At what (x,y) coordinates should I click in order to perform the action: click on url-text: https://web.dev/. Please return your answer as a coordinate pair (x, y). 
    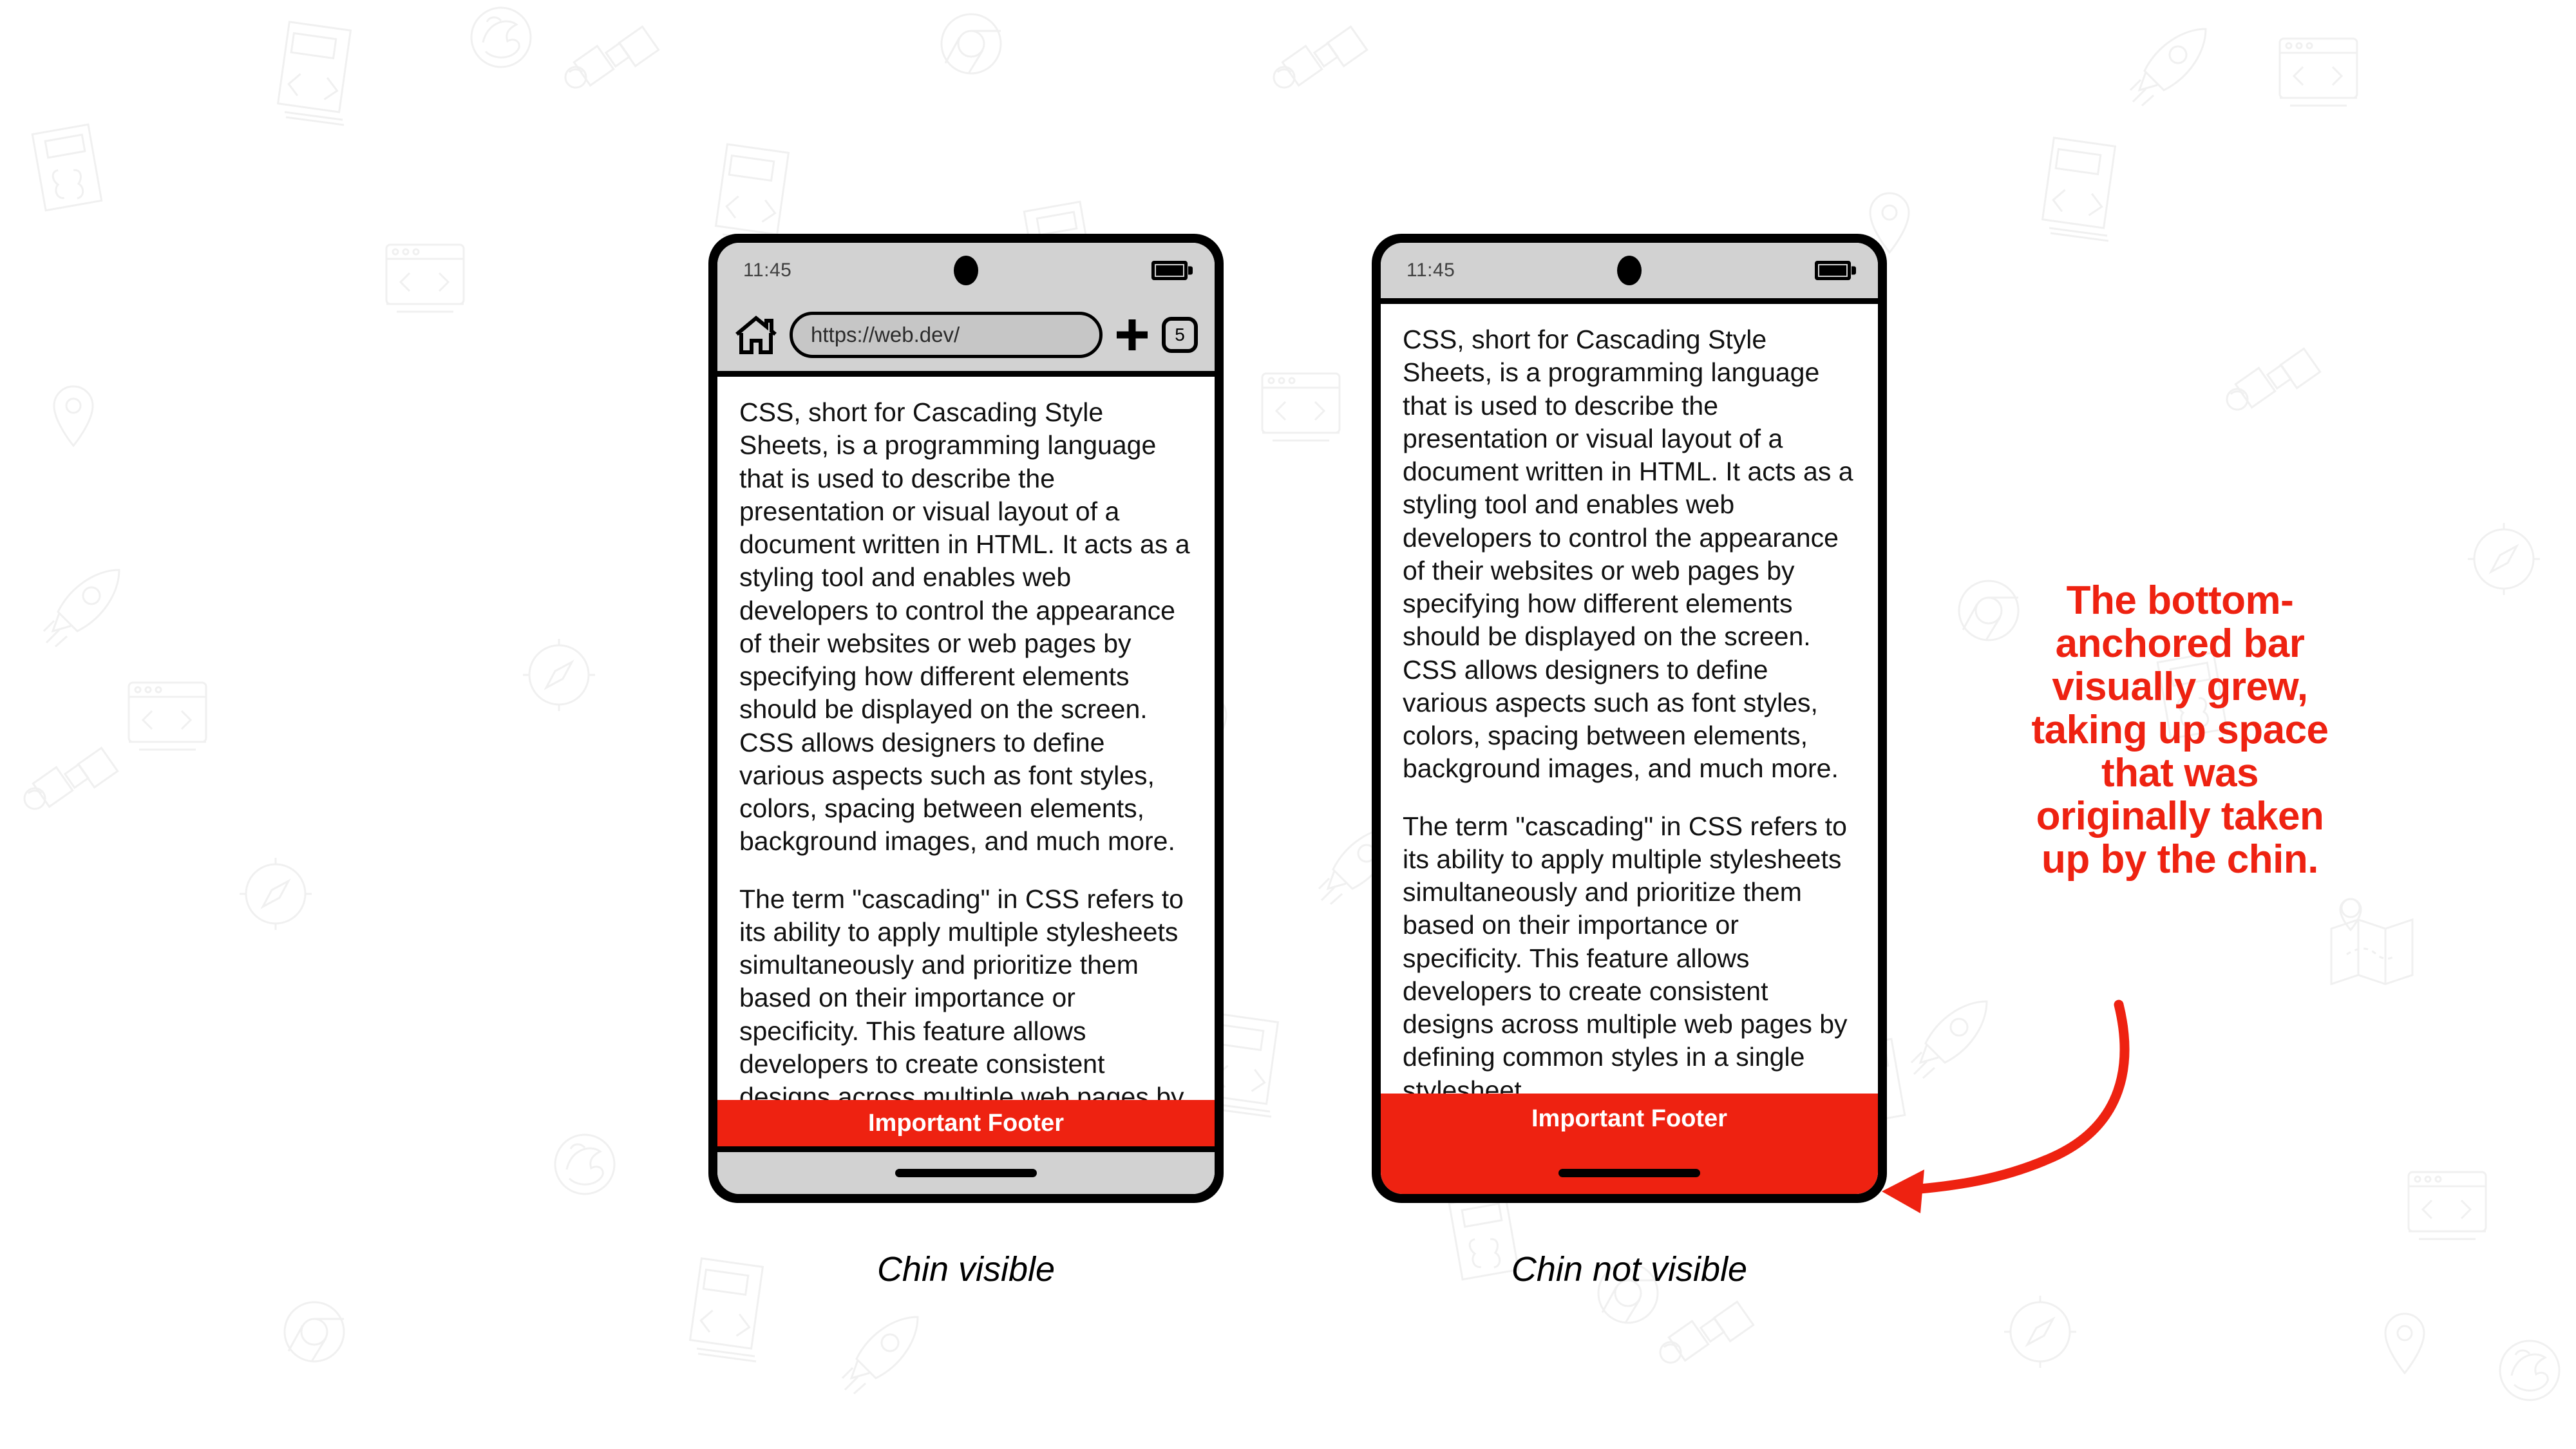
    Looking at the image, I should click on (885, 334).